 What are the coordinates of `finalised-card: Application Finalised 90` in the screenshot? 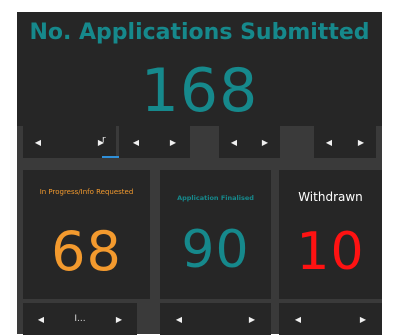 It's located at (215, 234).